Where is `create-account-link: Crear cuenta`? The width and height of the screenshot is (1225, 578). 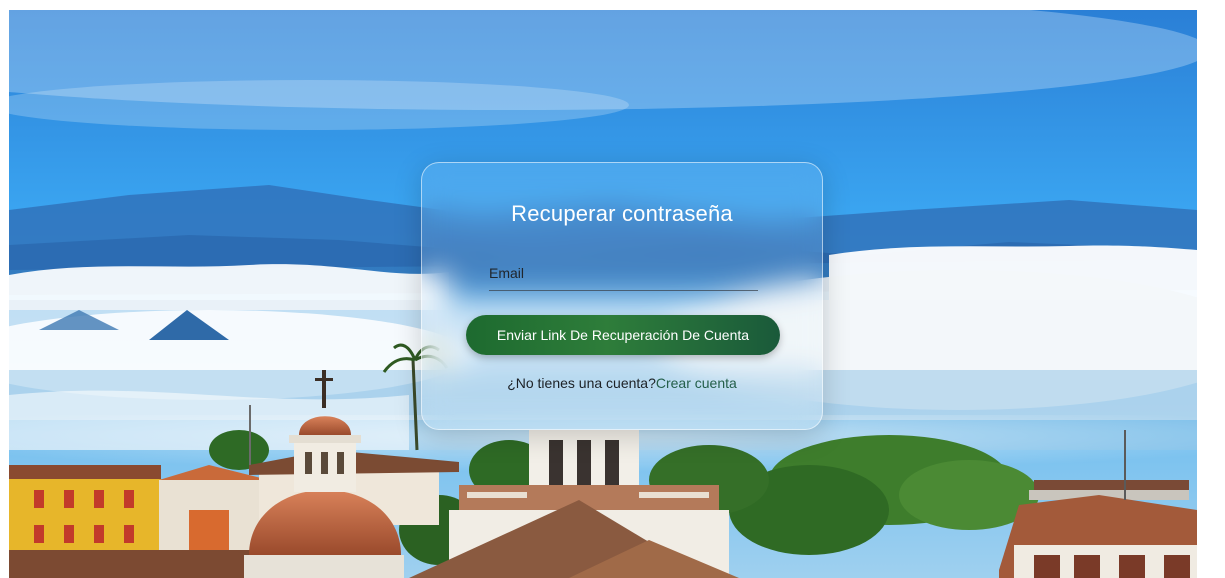 create-account-link: Crear cuenta is located at coordinates (696, 383).